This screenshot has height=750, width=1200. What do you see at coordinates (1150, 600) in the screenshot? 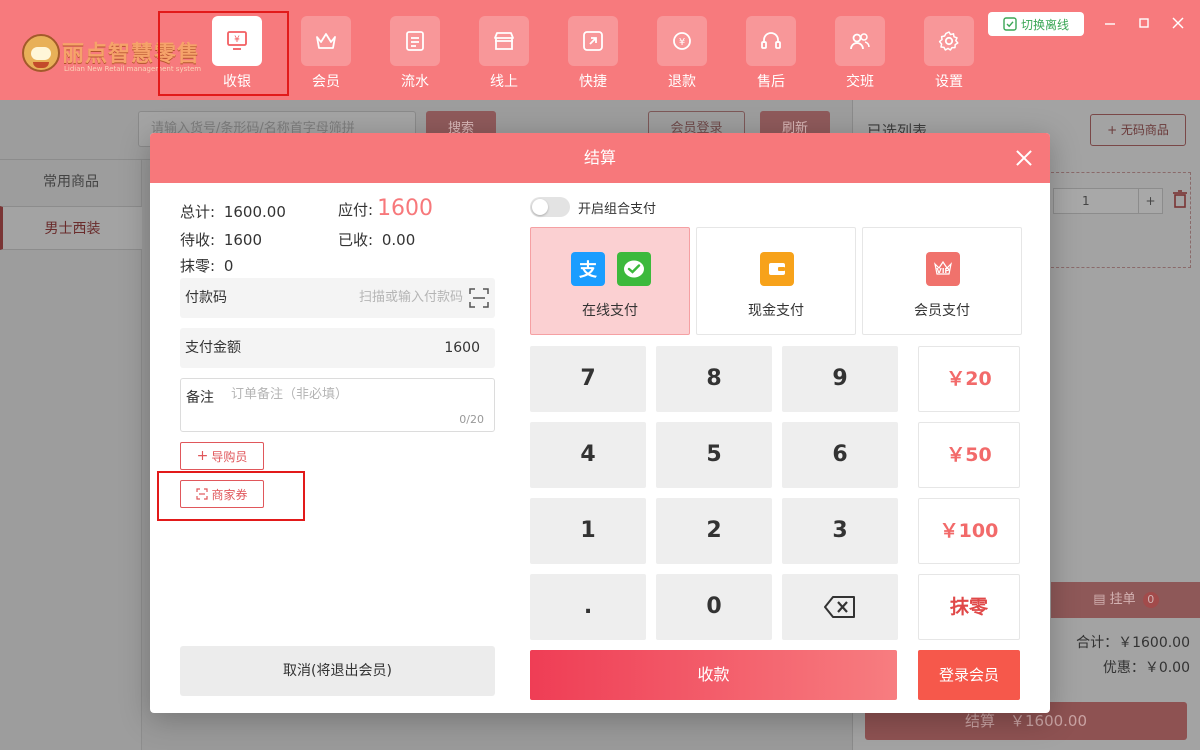
I see `hold-count-badge: 0` at bounding box center [1150, 600].